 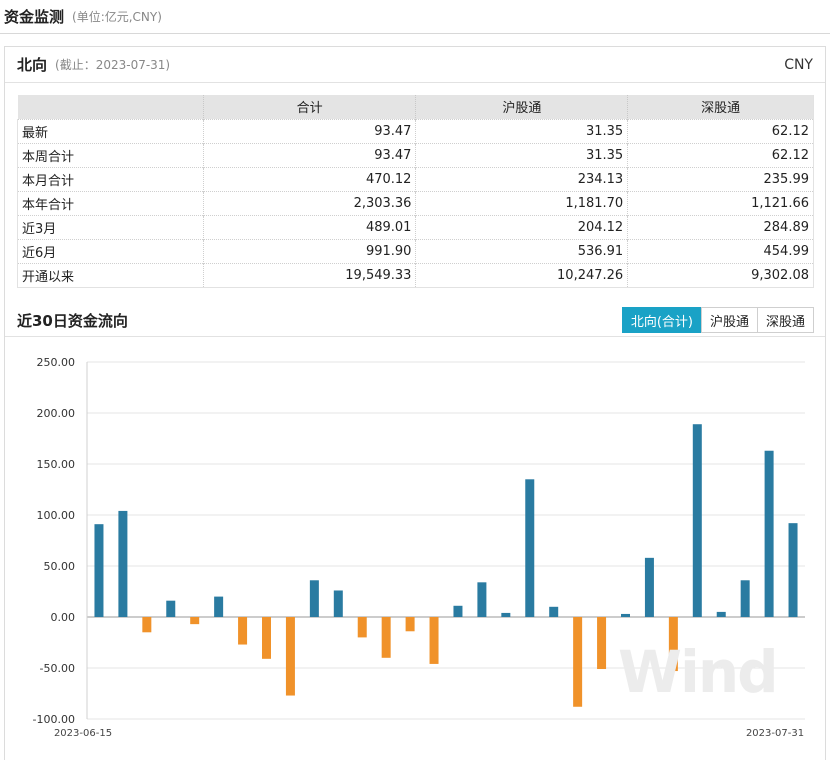 I want to click on table-row: 本周合计 93.47 31.35 62.12, so click(x=415, y=154).